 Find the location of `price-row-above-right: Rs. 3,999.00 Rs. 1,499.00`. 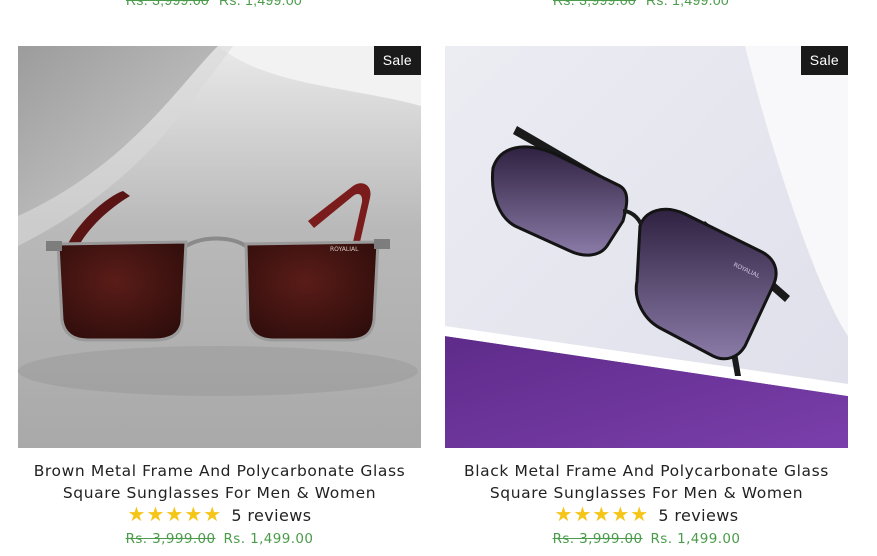

price-row-above-right: Rs. 3,999.00 Rs. 1,499.00 is located at coordinates (641, 4).